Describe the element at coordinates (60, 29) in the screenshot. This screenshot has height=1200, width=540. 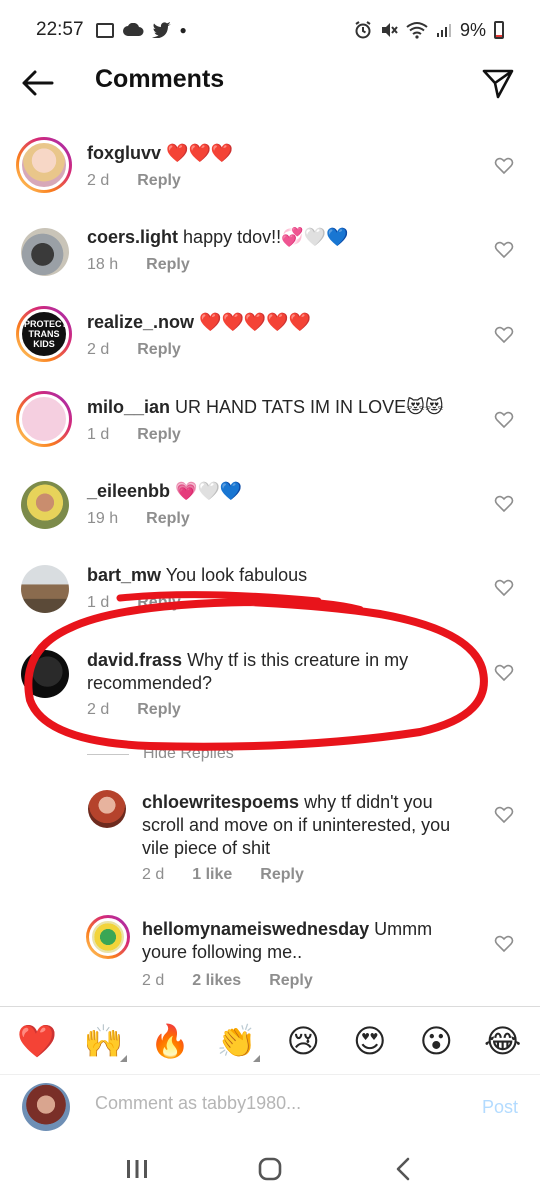
I see `status-time: 22:57` at that location.